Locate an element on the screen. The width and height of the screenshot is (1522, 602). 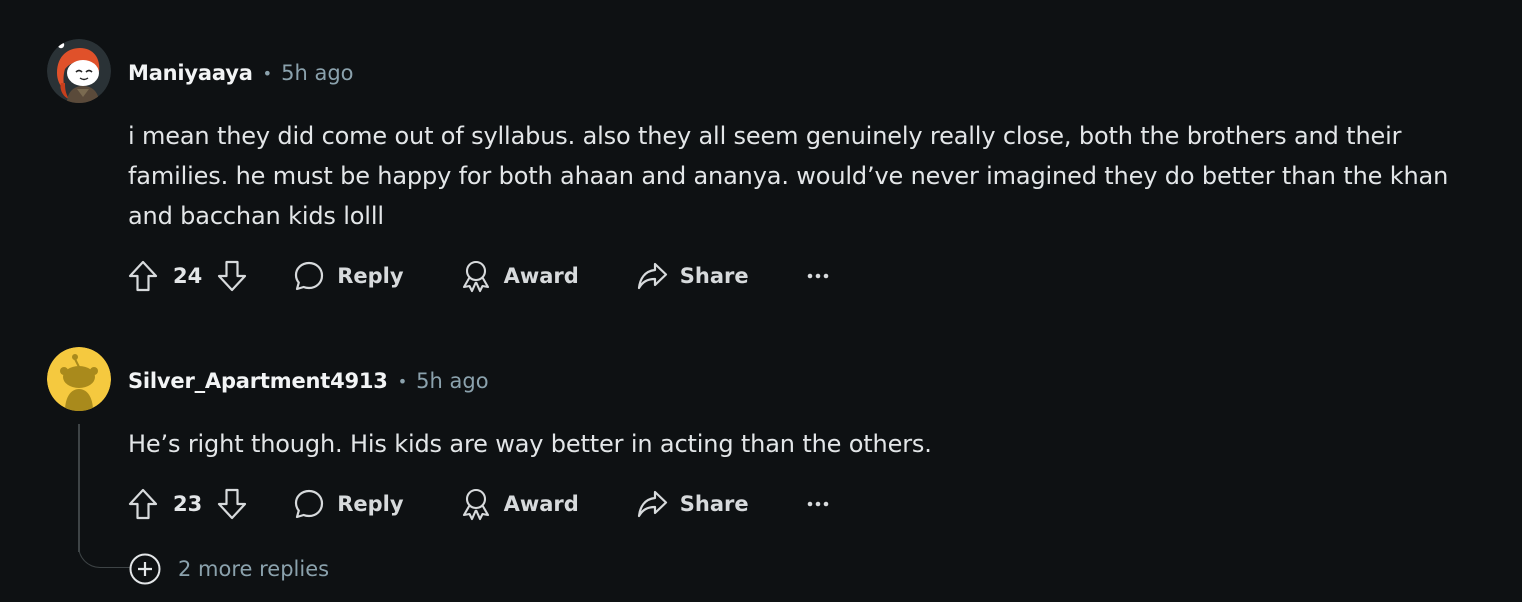
username-link: Maniyaaya is located at coordinates (190, 73).